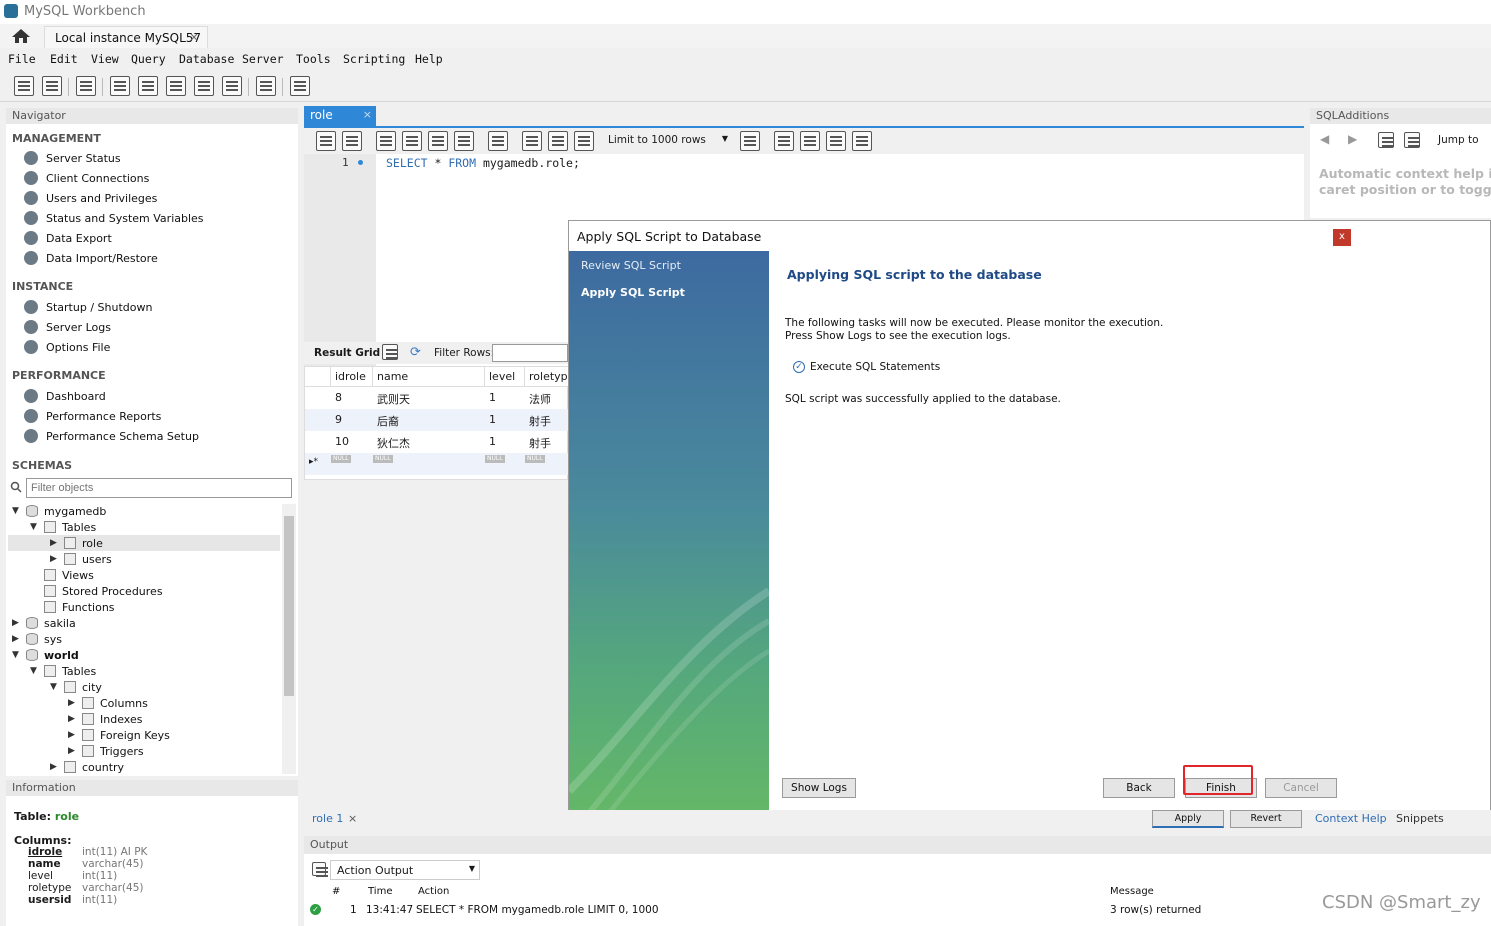  I want to click on tree-table-users: ▶ users, so click(81, 559).